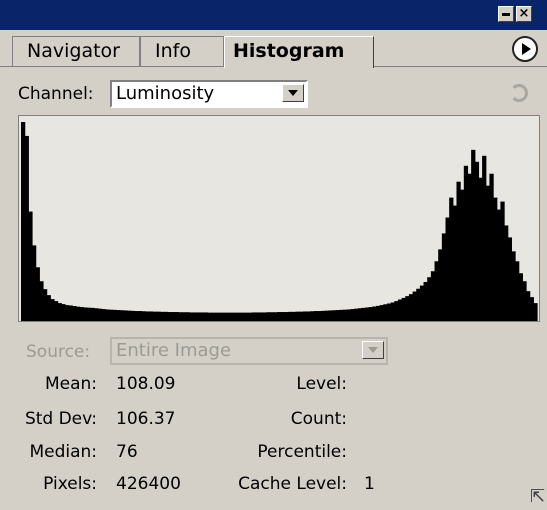 This screenshot has height=510, width=547. What do you see at coordinates (146, 419) in the screenshot?
I see `std-dev-value: 106.37` at bounding box center [146, 419].